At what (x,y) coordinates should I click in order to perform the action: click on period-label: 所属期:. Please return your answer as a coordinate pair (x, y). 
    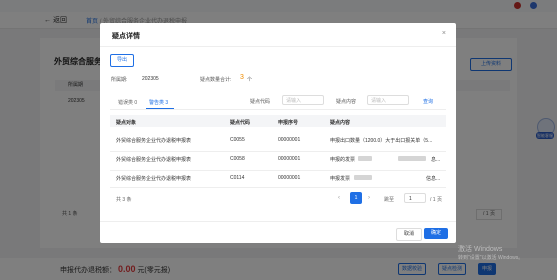
    Looking at the image, I should click on (119, 80).